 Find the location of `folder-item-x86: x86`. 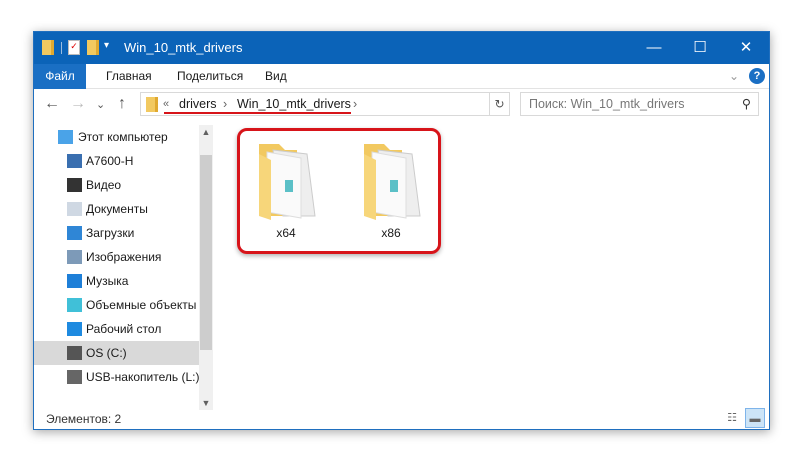

folder-item-x86: x86 is located at coordinates (391, 189).